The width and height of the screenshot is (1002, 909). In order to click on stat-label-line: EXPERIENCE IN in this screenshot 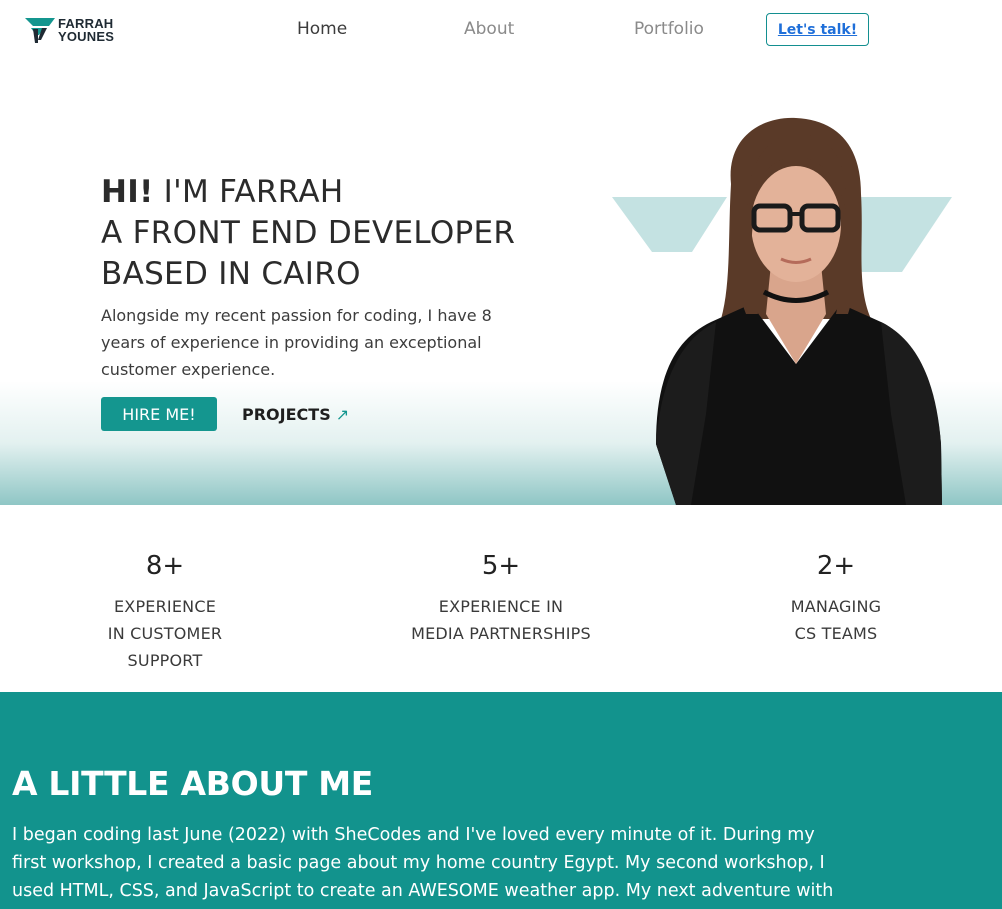, I will do `click(501, 606)`.